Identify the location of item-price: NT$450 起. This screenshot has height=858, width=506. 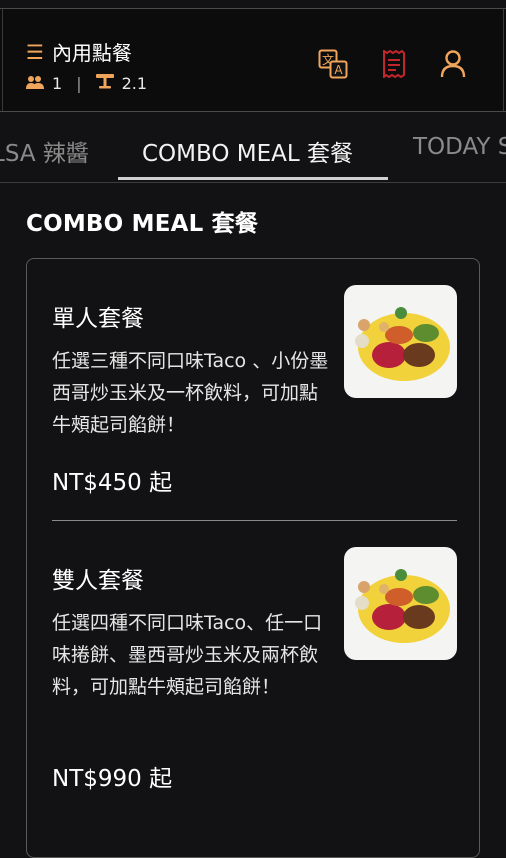
(112, 483).